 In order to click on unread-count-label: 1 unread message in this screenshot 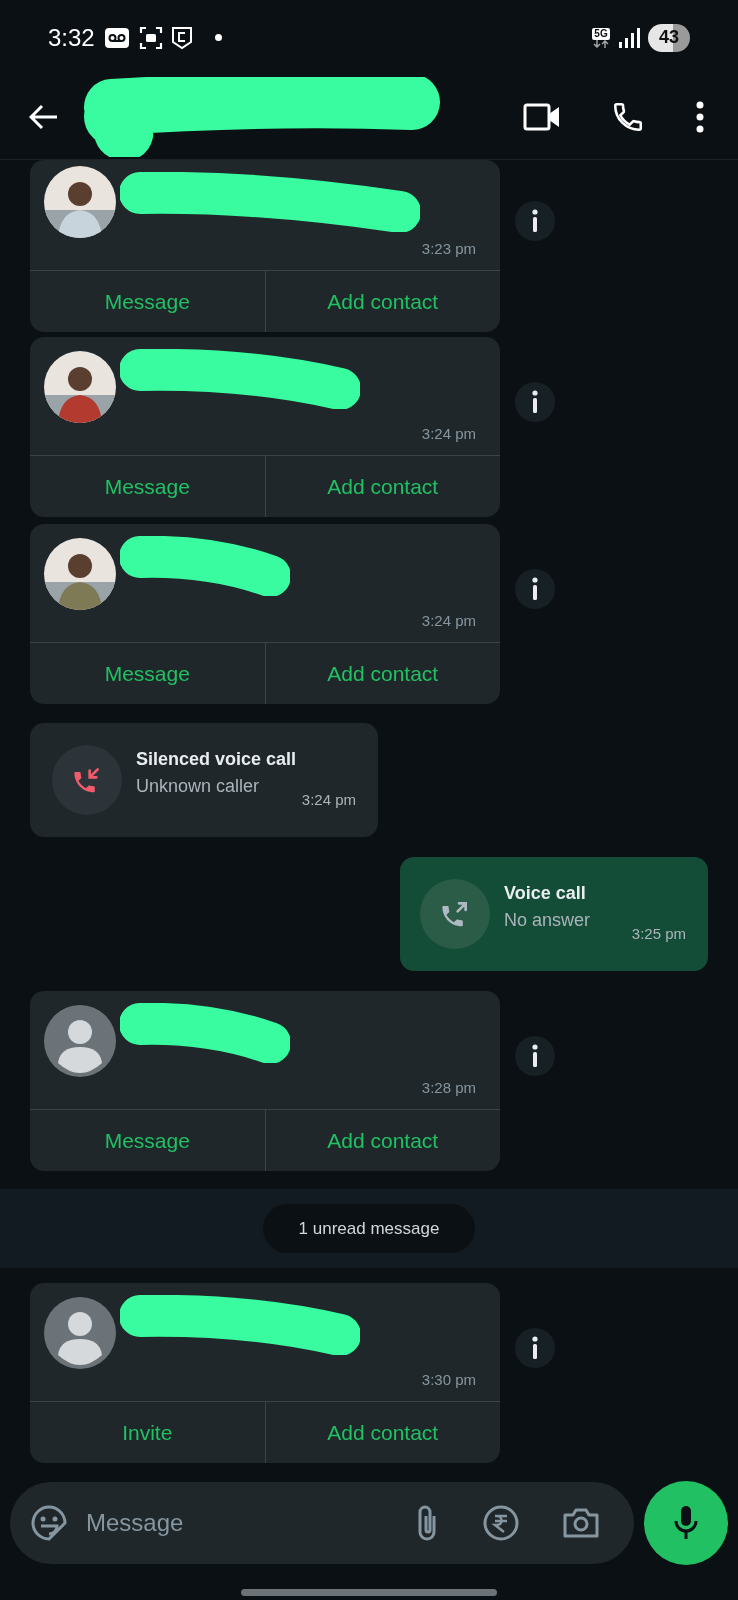, I will do `click(369, 1228)`.